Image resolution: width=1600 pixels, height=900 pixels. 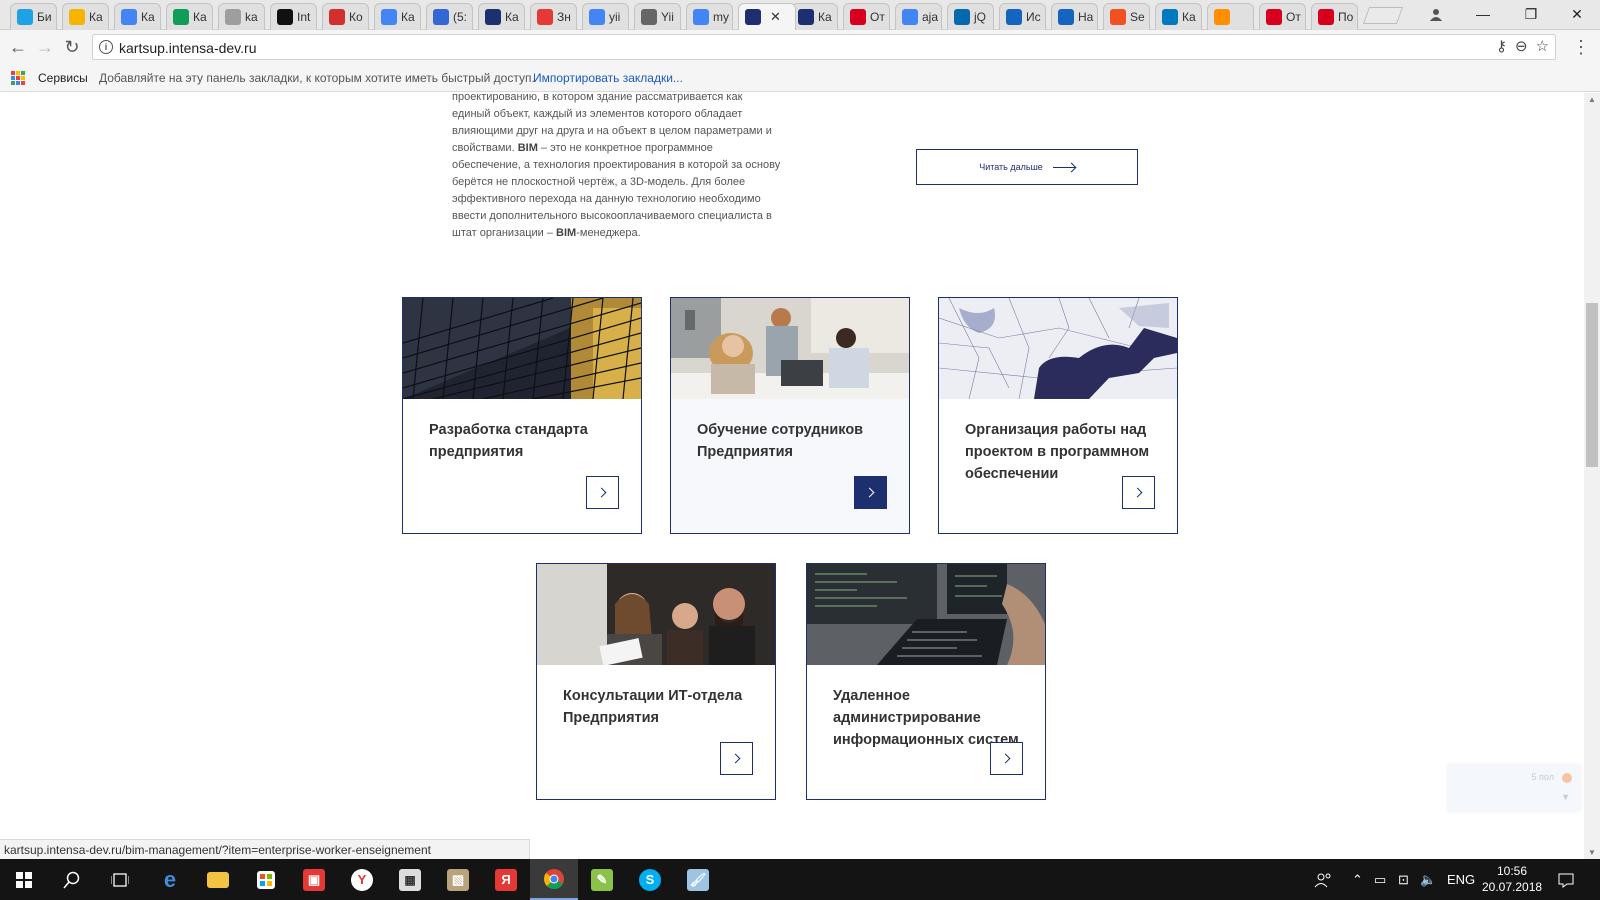 I want to click on browser-tab: На, so click(x=1074, y=16).